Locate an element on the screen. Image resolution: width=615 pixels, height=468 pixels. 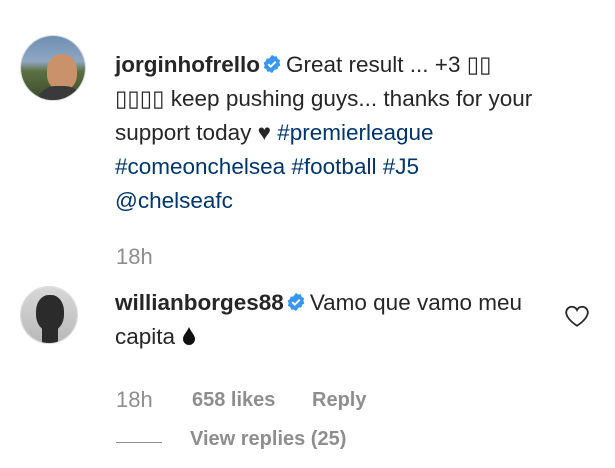
hashtag-football: #football is located at coordinates (333, 166).